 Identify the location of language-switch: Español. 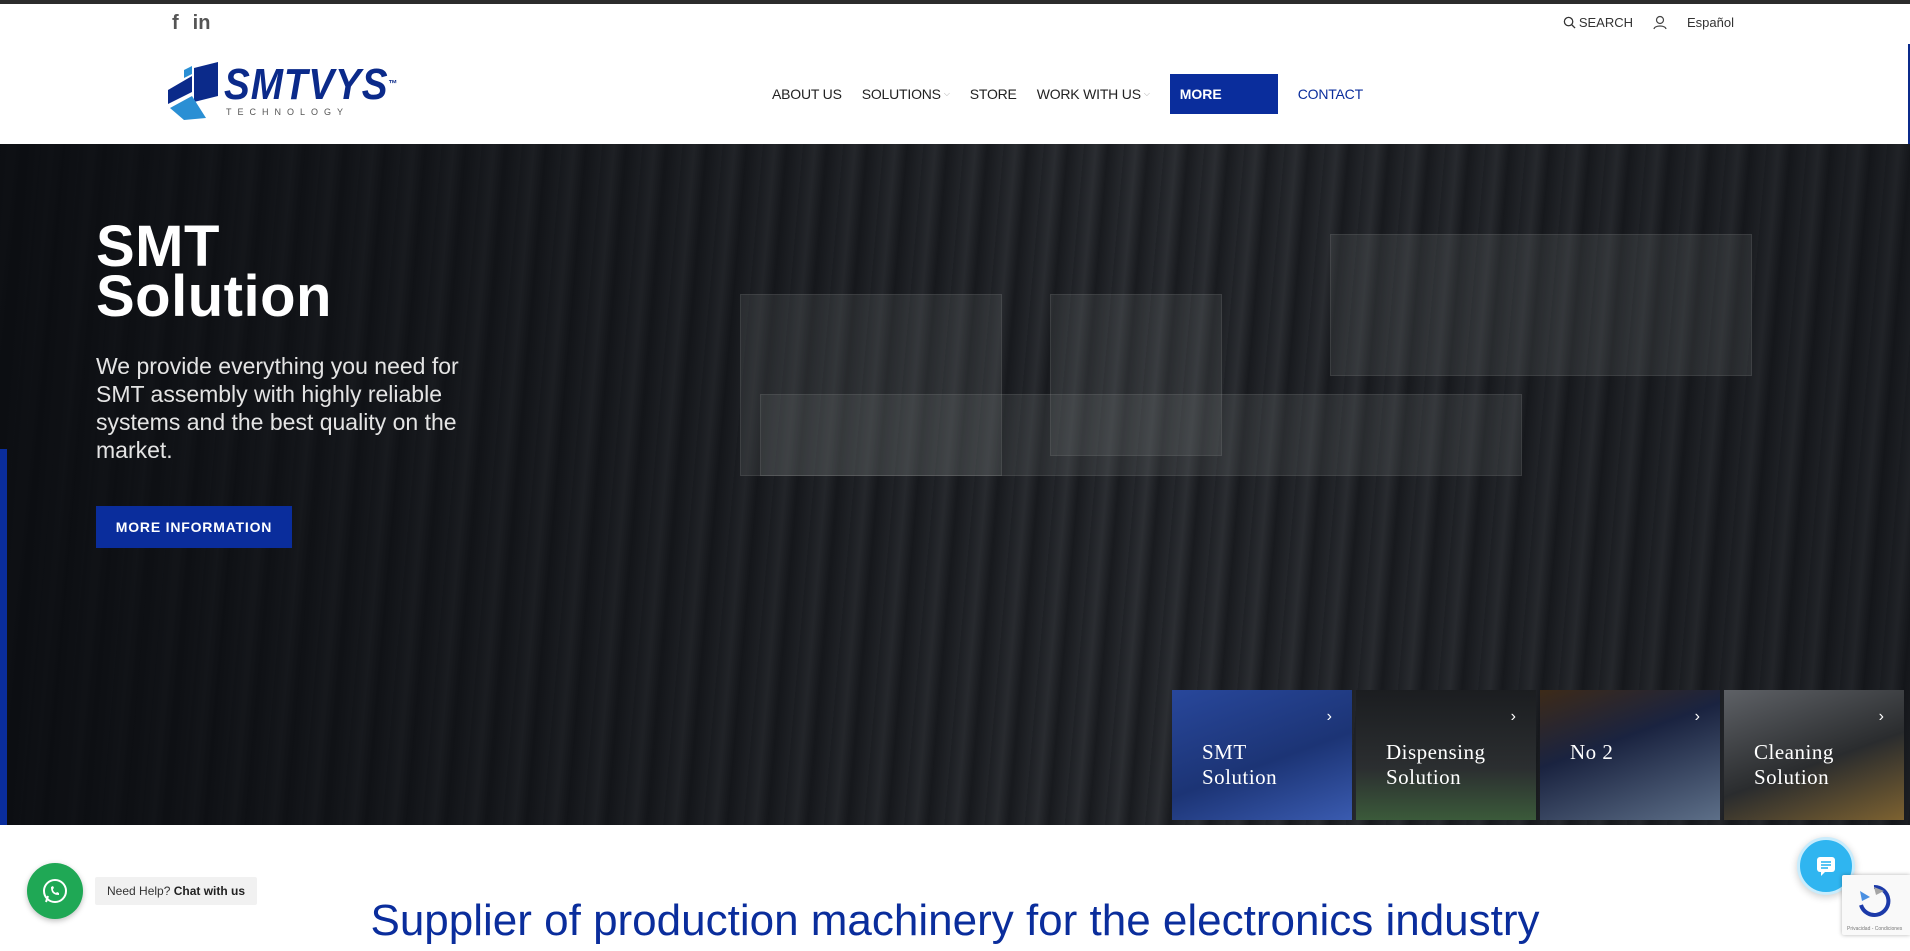
(1710, 22).